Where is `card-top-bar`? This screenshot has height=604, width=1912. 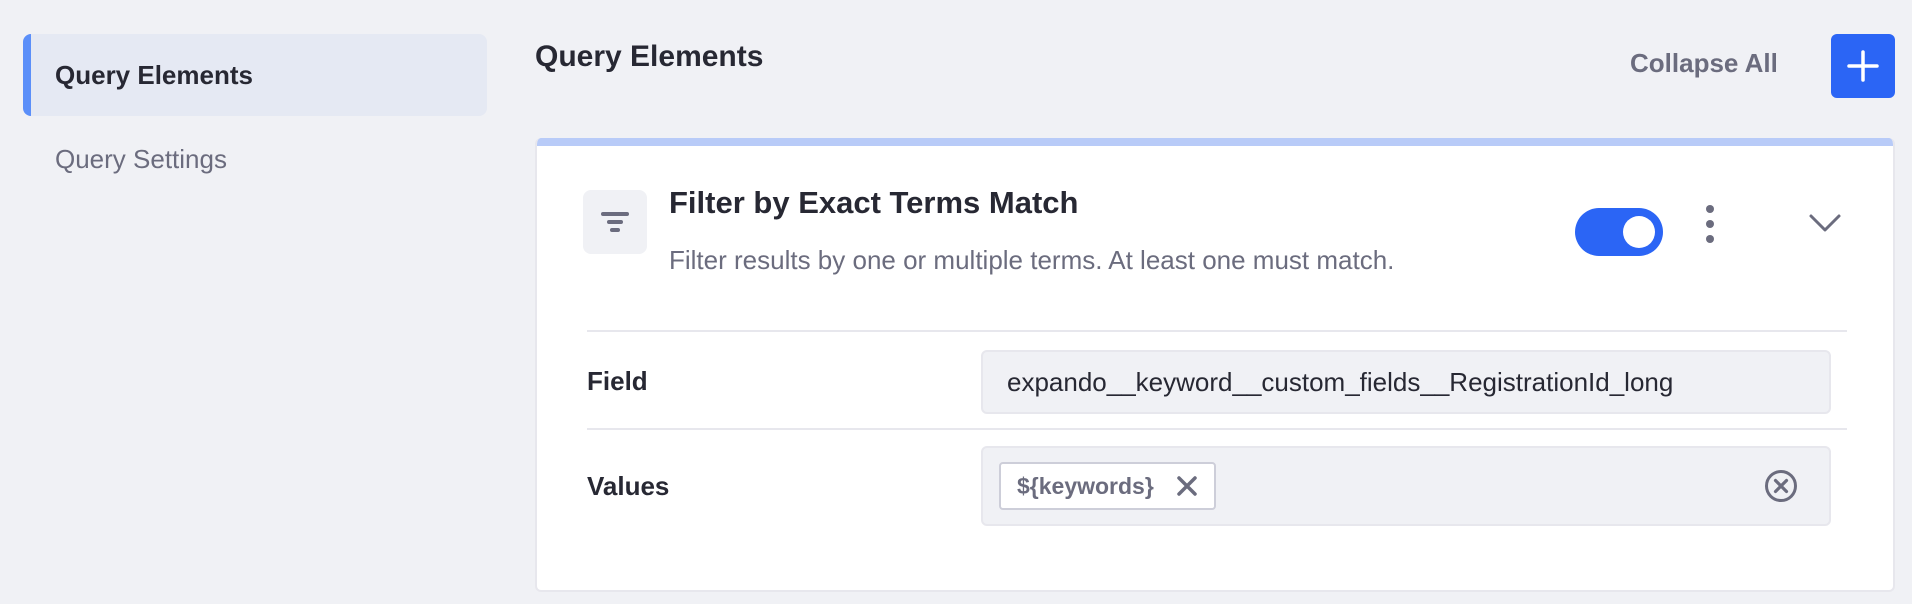
card-top-bar is located at coordinates (1215, 142).